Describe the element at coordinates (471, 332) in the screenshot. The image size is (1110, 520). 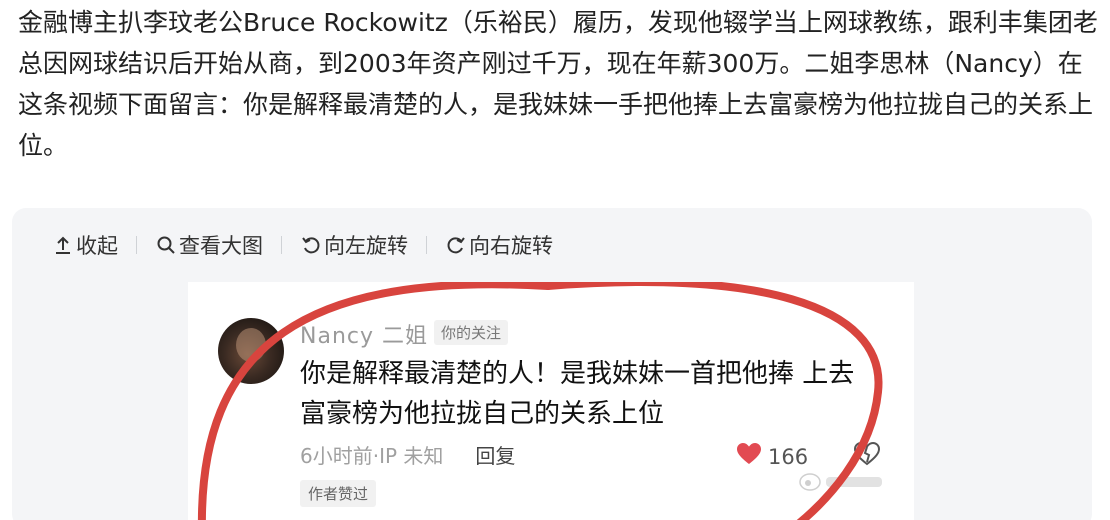
I see `follow-badge: 你的关注` at that location.